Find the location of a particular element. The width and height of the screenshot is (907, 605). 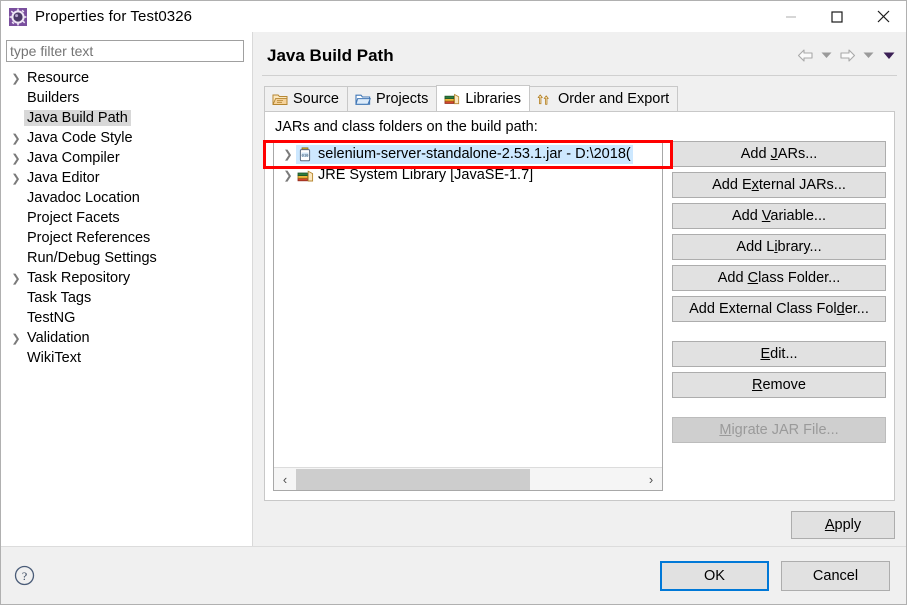

cancel-button: Cancel is located at coordinates (835, 575).